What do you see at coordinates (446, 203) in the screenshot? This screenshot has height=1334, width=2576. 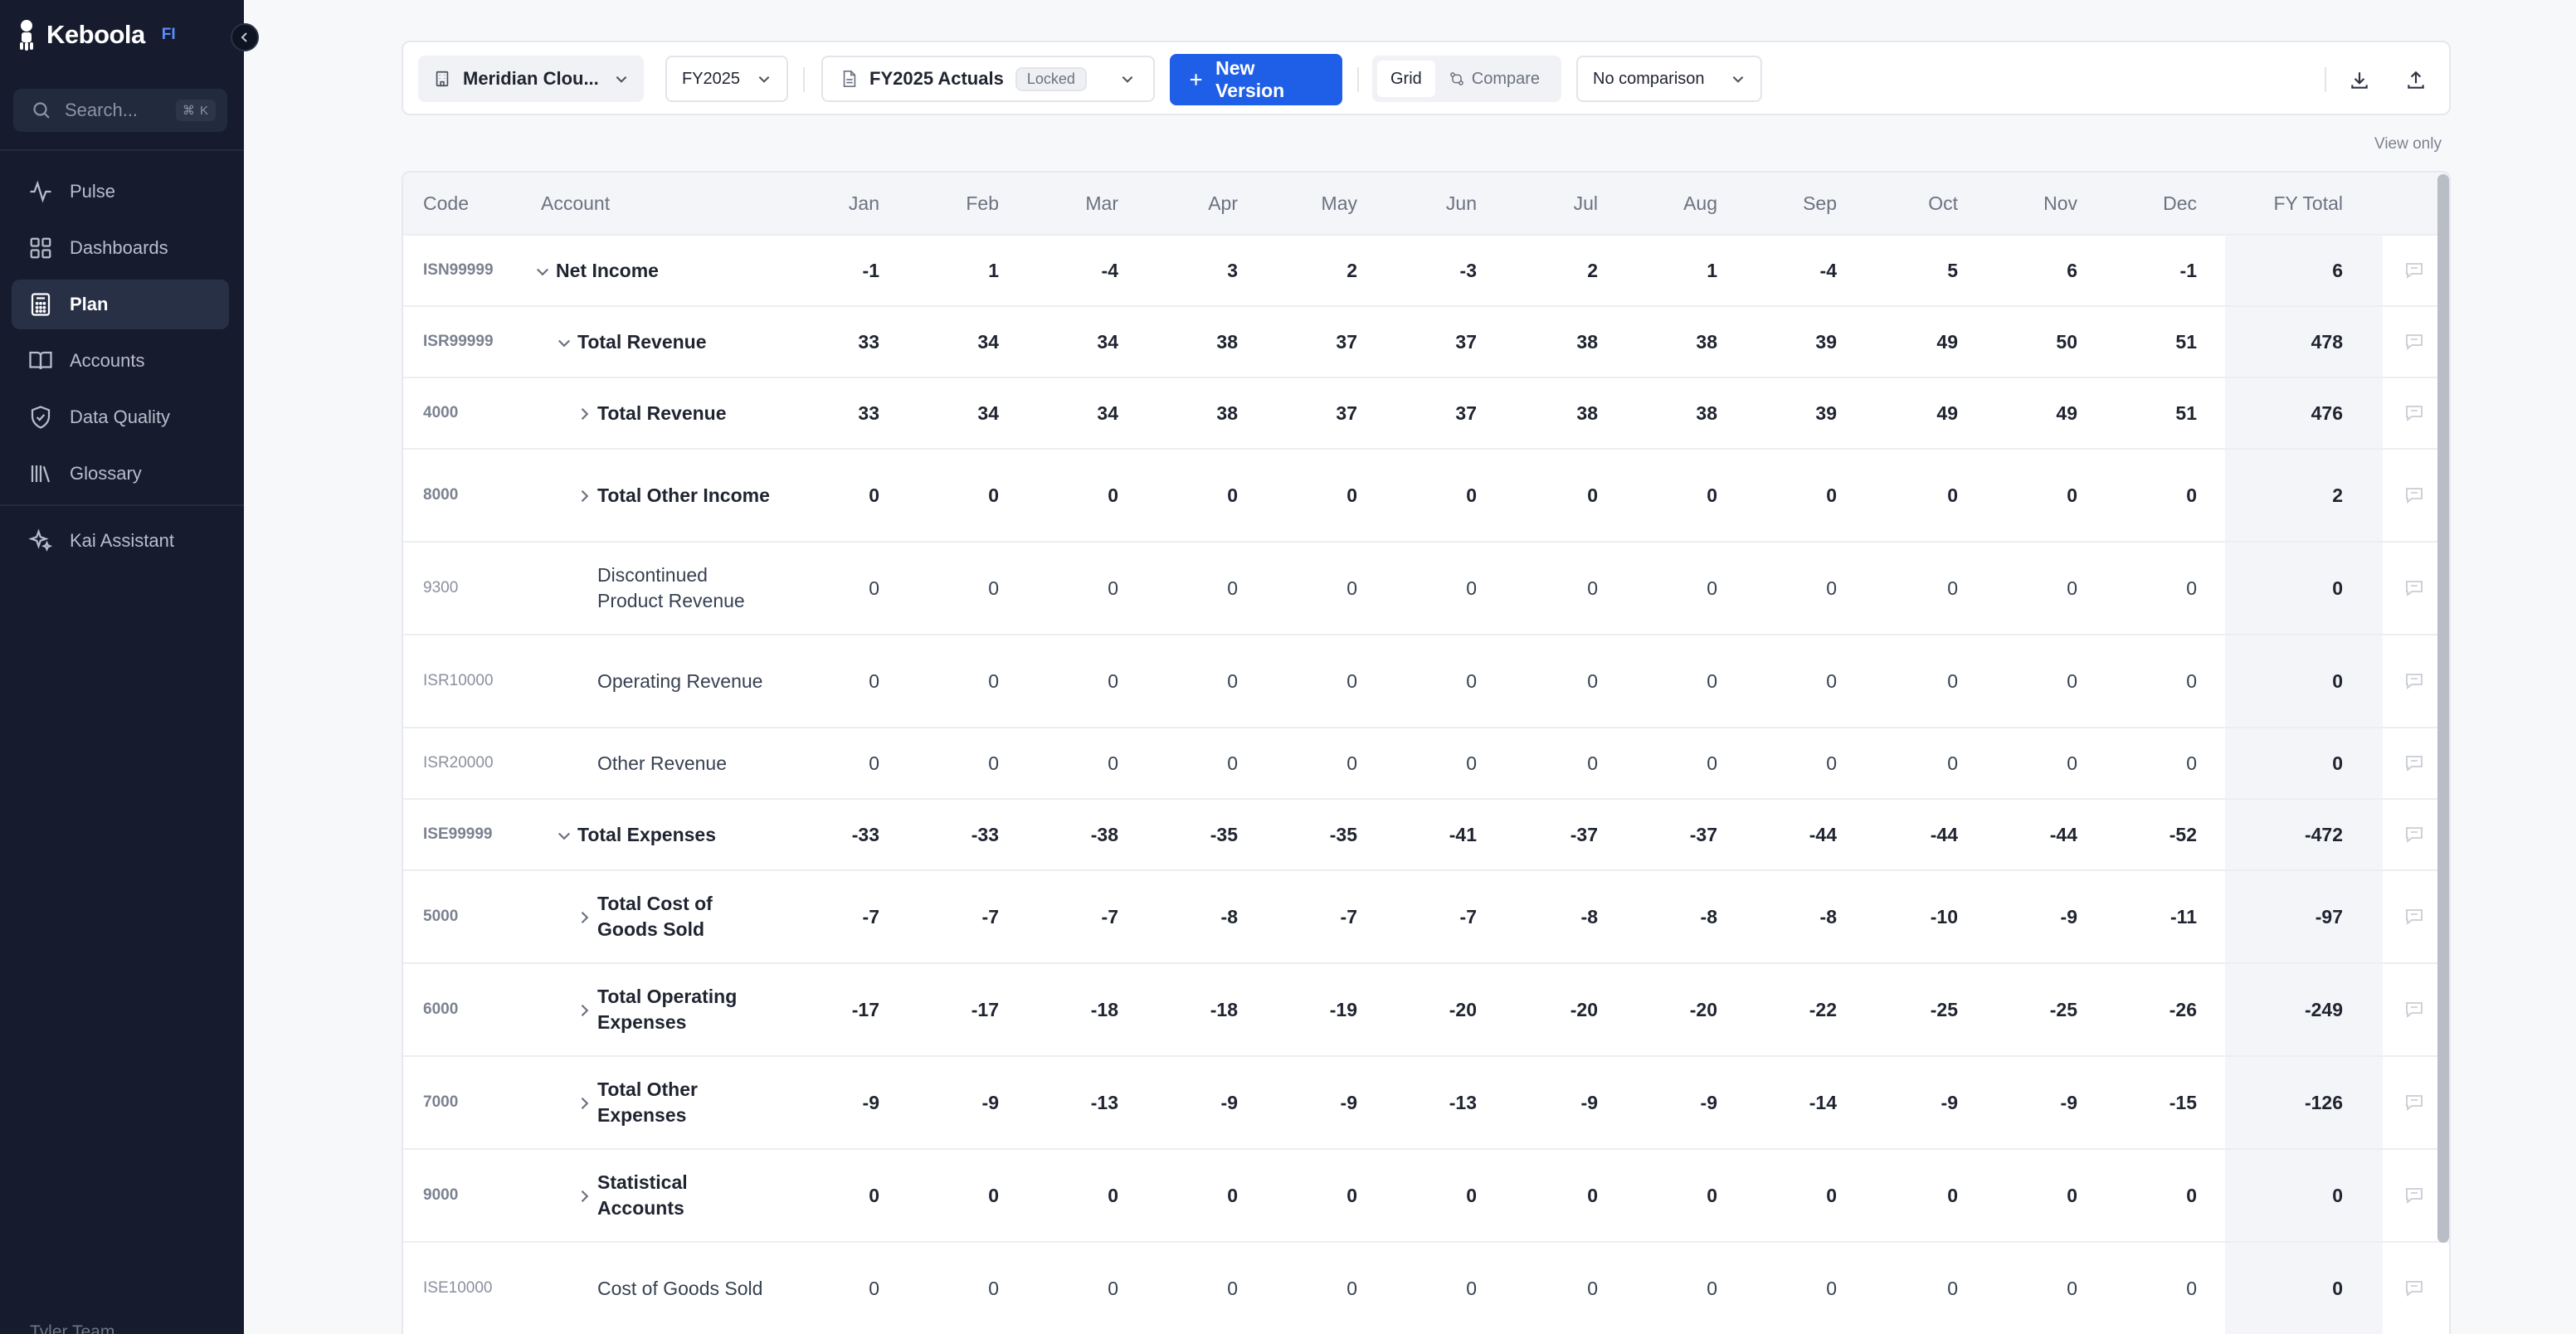 I see `column-header-code: Code` at bounding box center [446, 203].